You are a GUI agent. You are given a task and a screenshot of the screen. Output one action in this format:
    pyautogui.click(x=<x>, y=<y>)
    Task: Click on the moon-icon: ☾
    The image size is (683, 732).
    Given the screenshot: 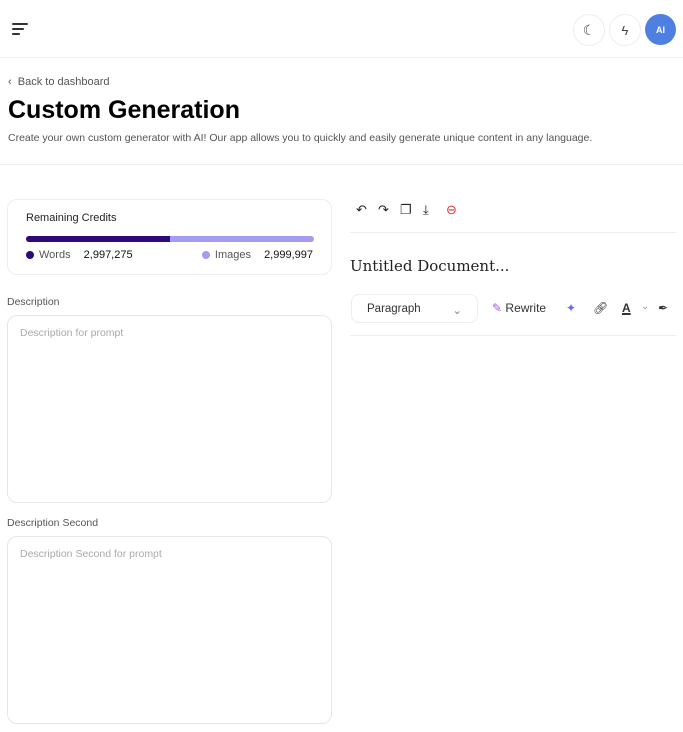 What is the action you would take?
    pyautogui.click(x=589, y=29)
    